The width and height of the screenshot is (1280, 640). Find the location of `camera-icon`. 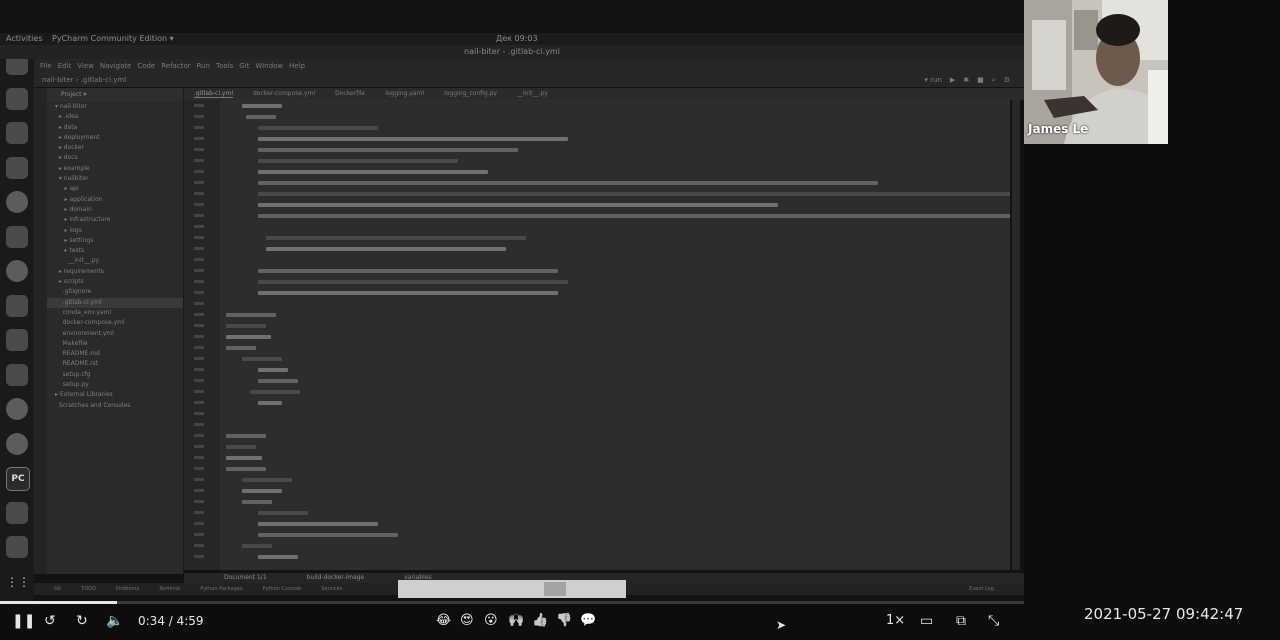

camera-icon is located at coordinates (17, 409).